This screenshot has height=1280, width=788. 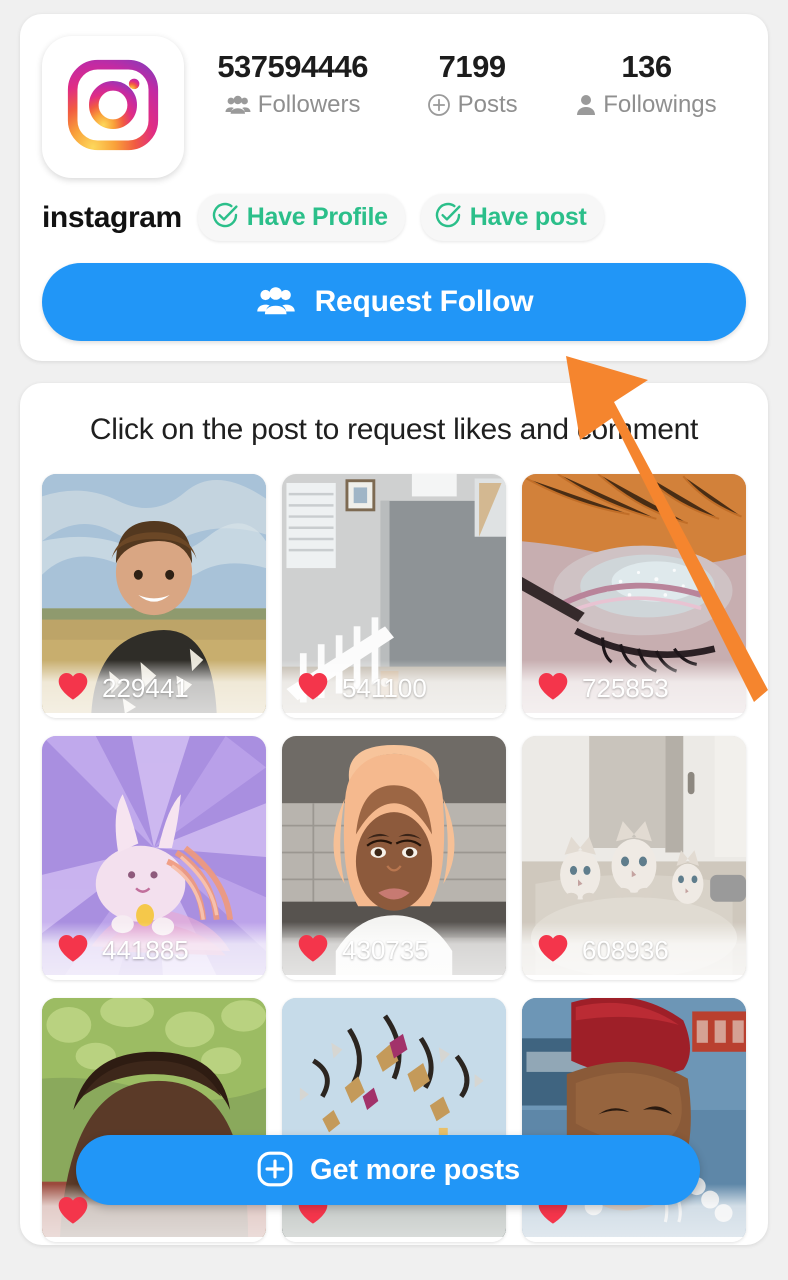 I want to click on like-count: 541100, so click(x=384, y=688).